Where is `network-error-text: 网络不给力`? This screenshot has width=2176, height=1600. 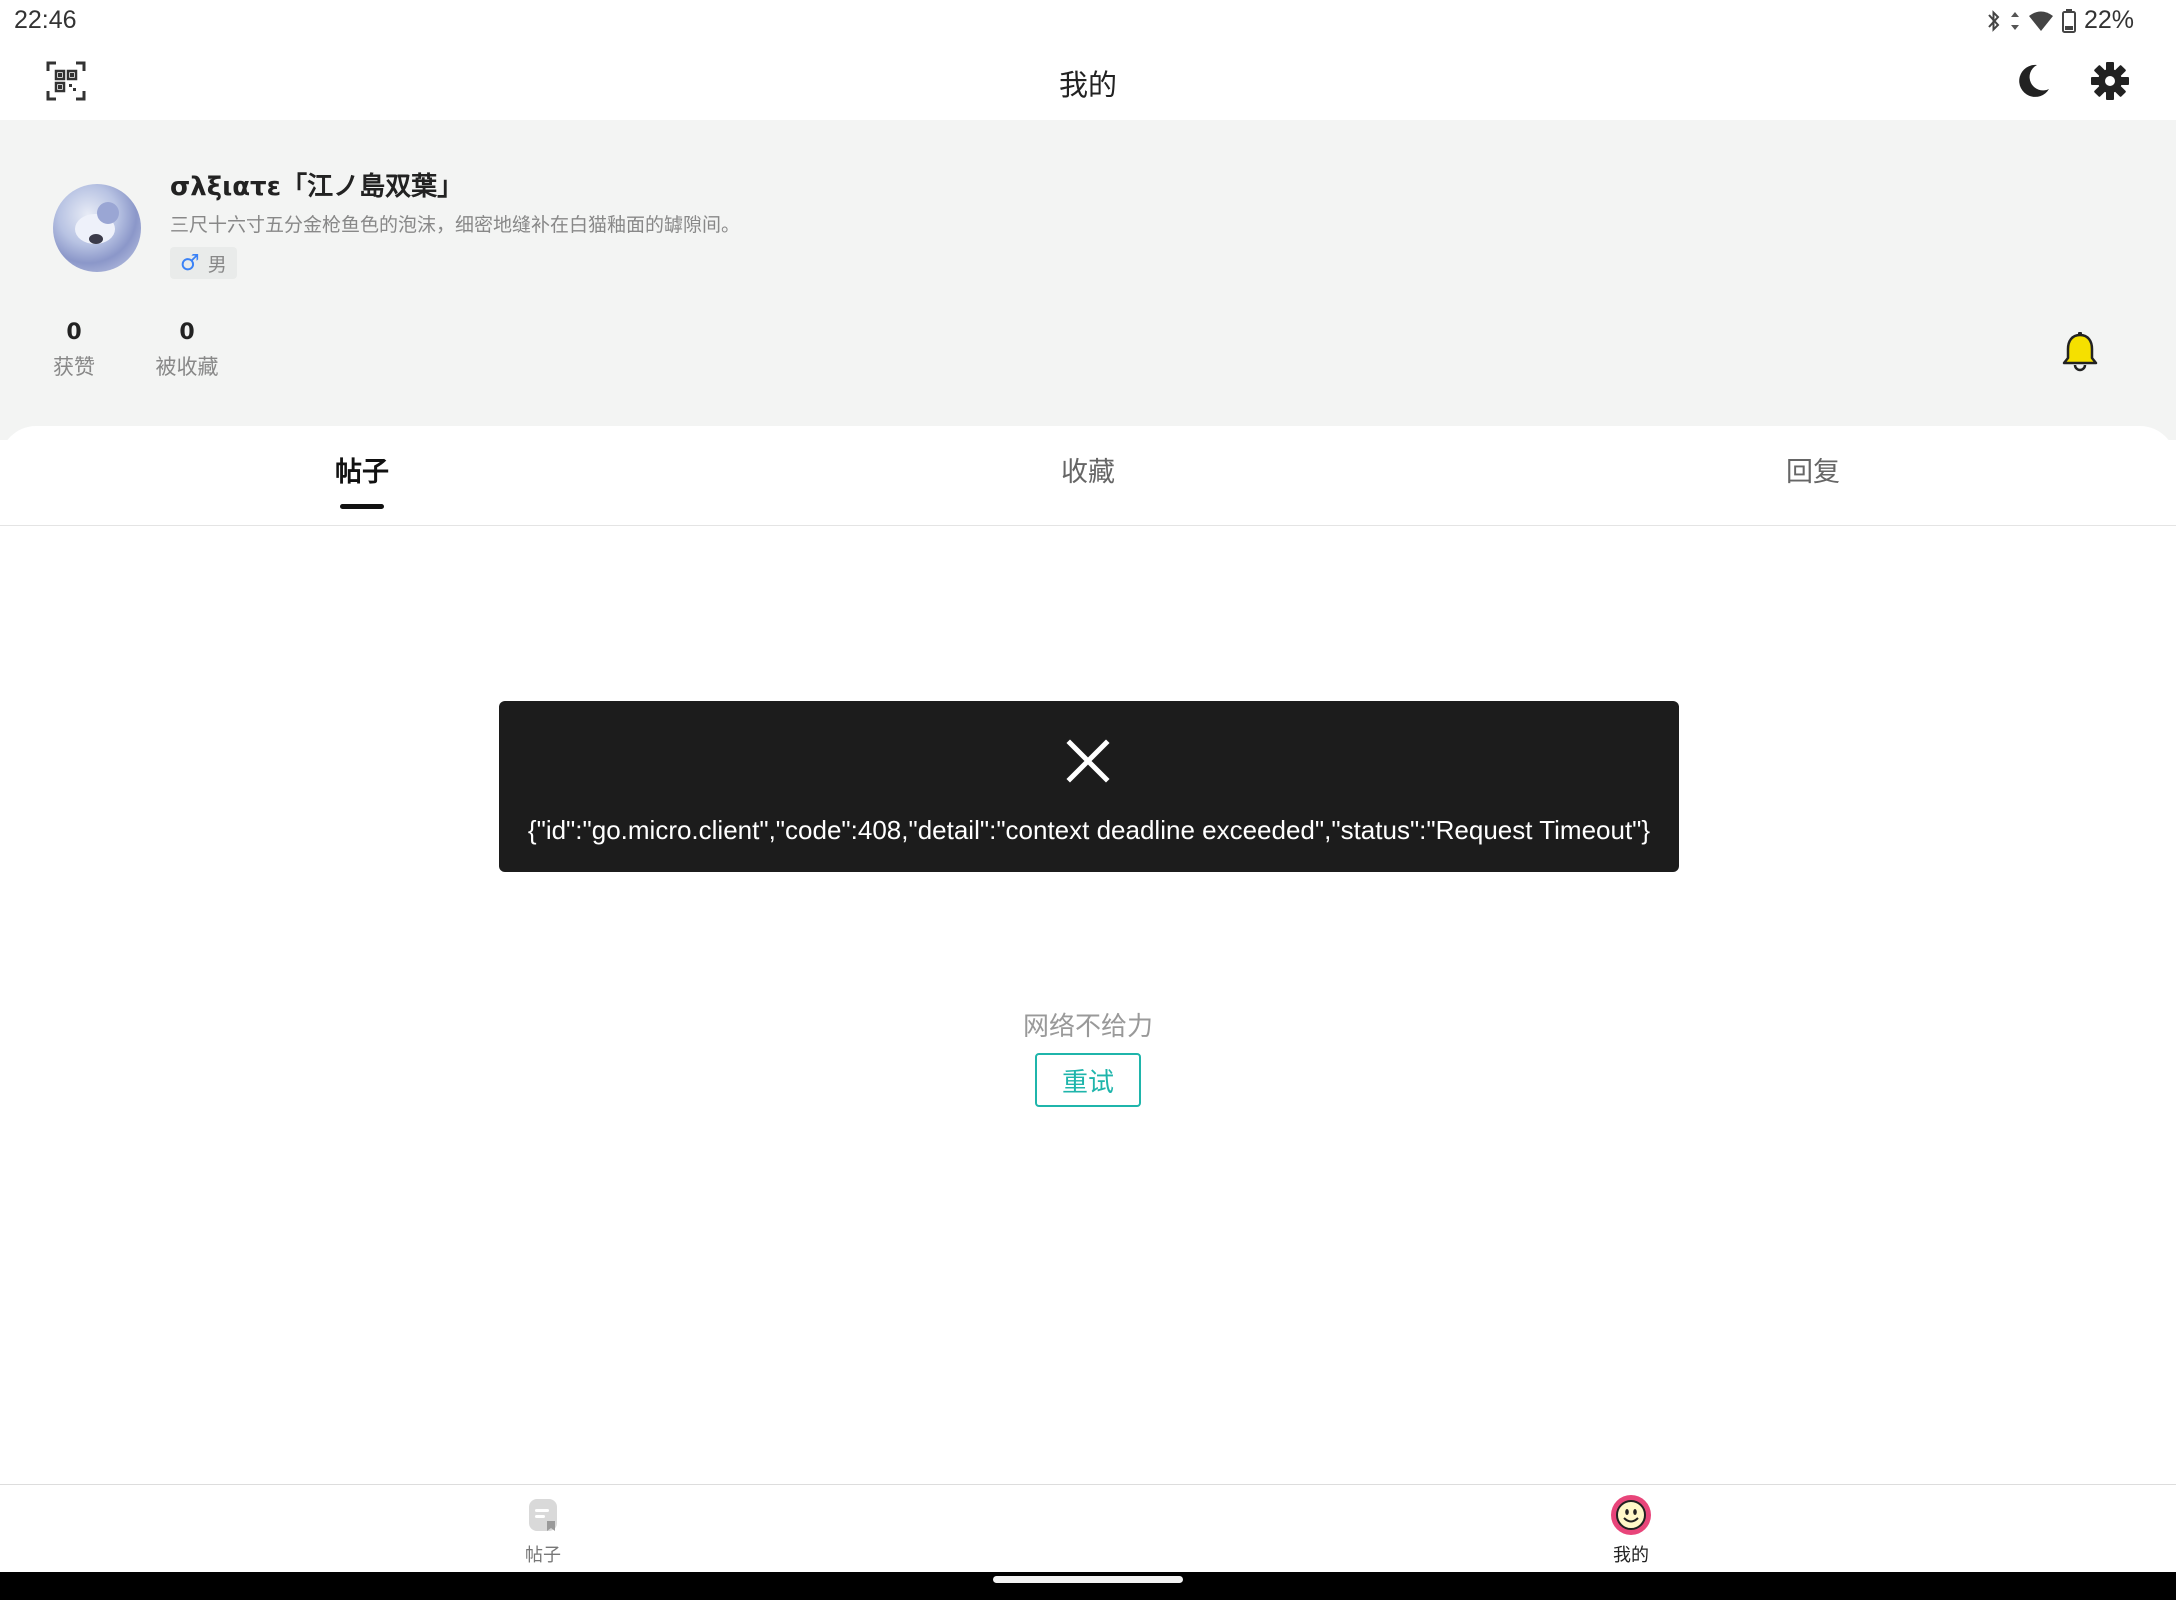
network-error-text: 网络不给力 is located at coordinates (1087, 1027).